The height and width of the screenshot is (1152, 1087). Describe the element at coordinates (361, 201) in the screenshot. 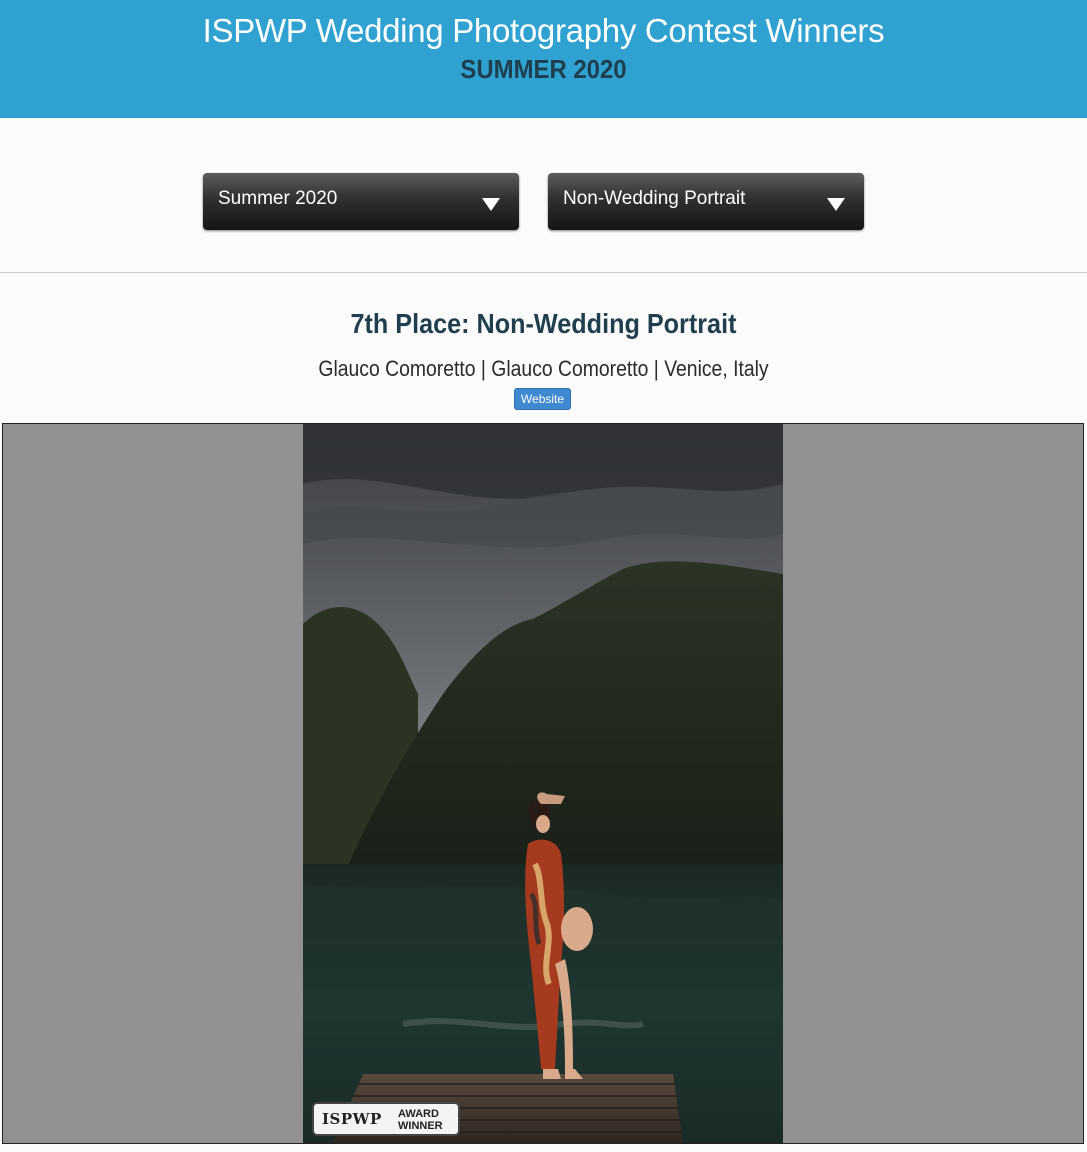

I see `season-select: Summer 2020` at that location.